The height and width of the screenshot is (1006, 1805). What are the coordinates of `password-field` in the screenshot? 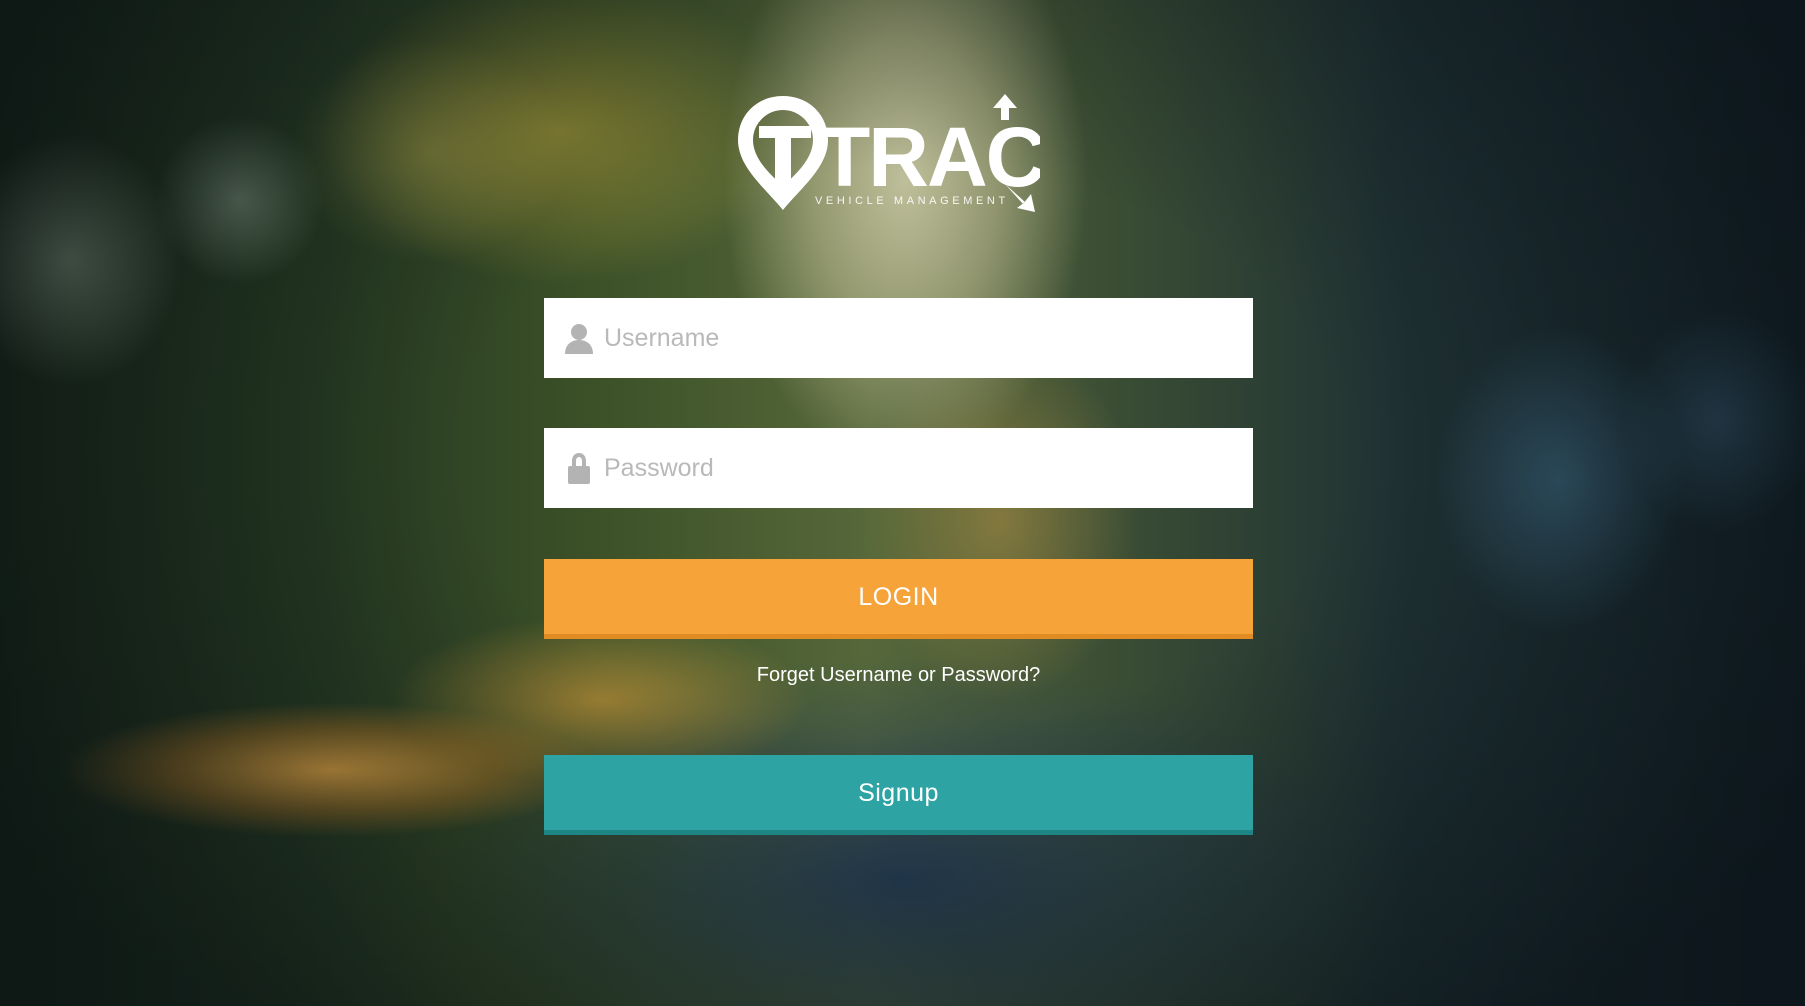 It's located at (898, 468).